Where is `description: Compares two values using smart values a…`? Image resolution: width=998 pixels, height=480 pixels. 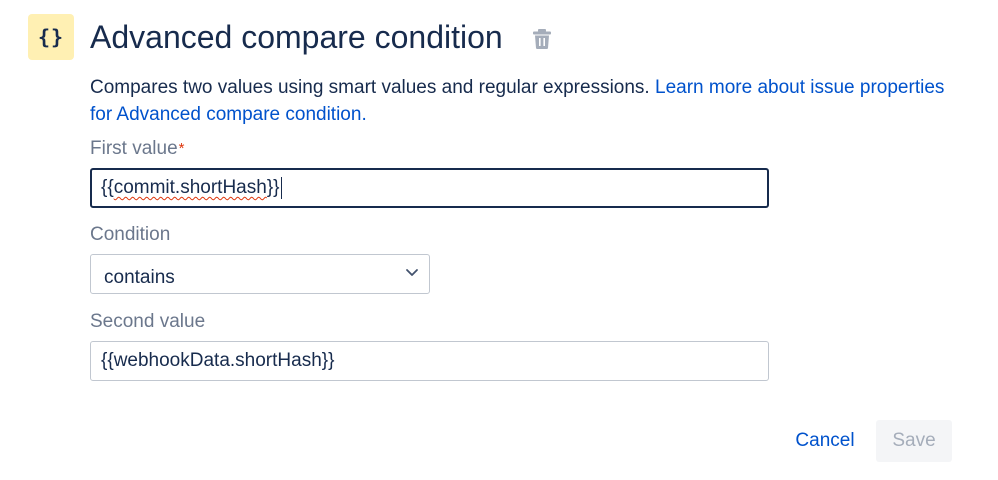 description: Compares two values using smart values a… is located at coordinates (520, 101).